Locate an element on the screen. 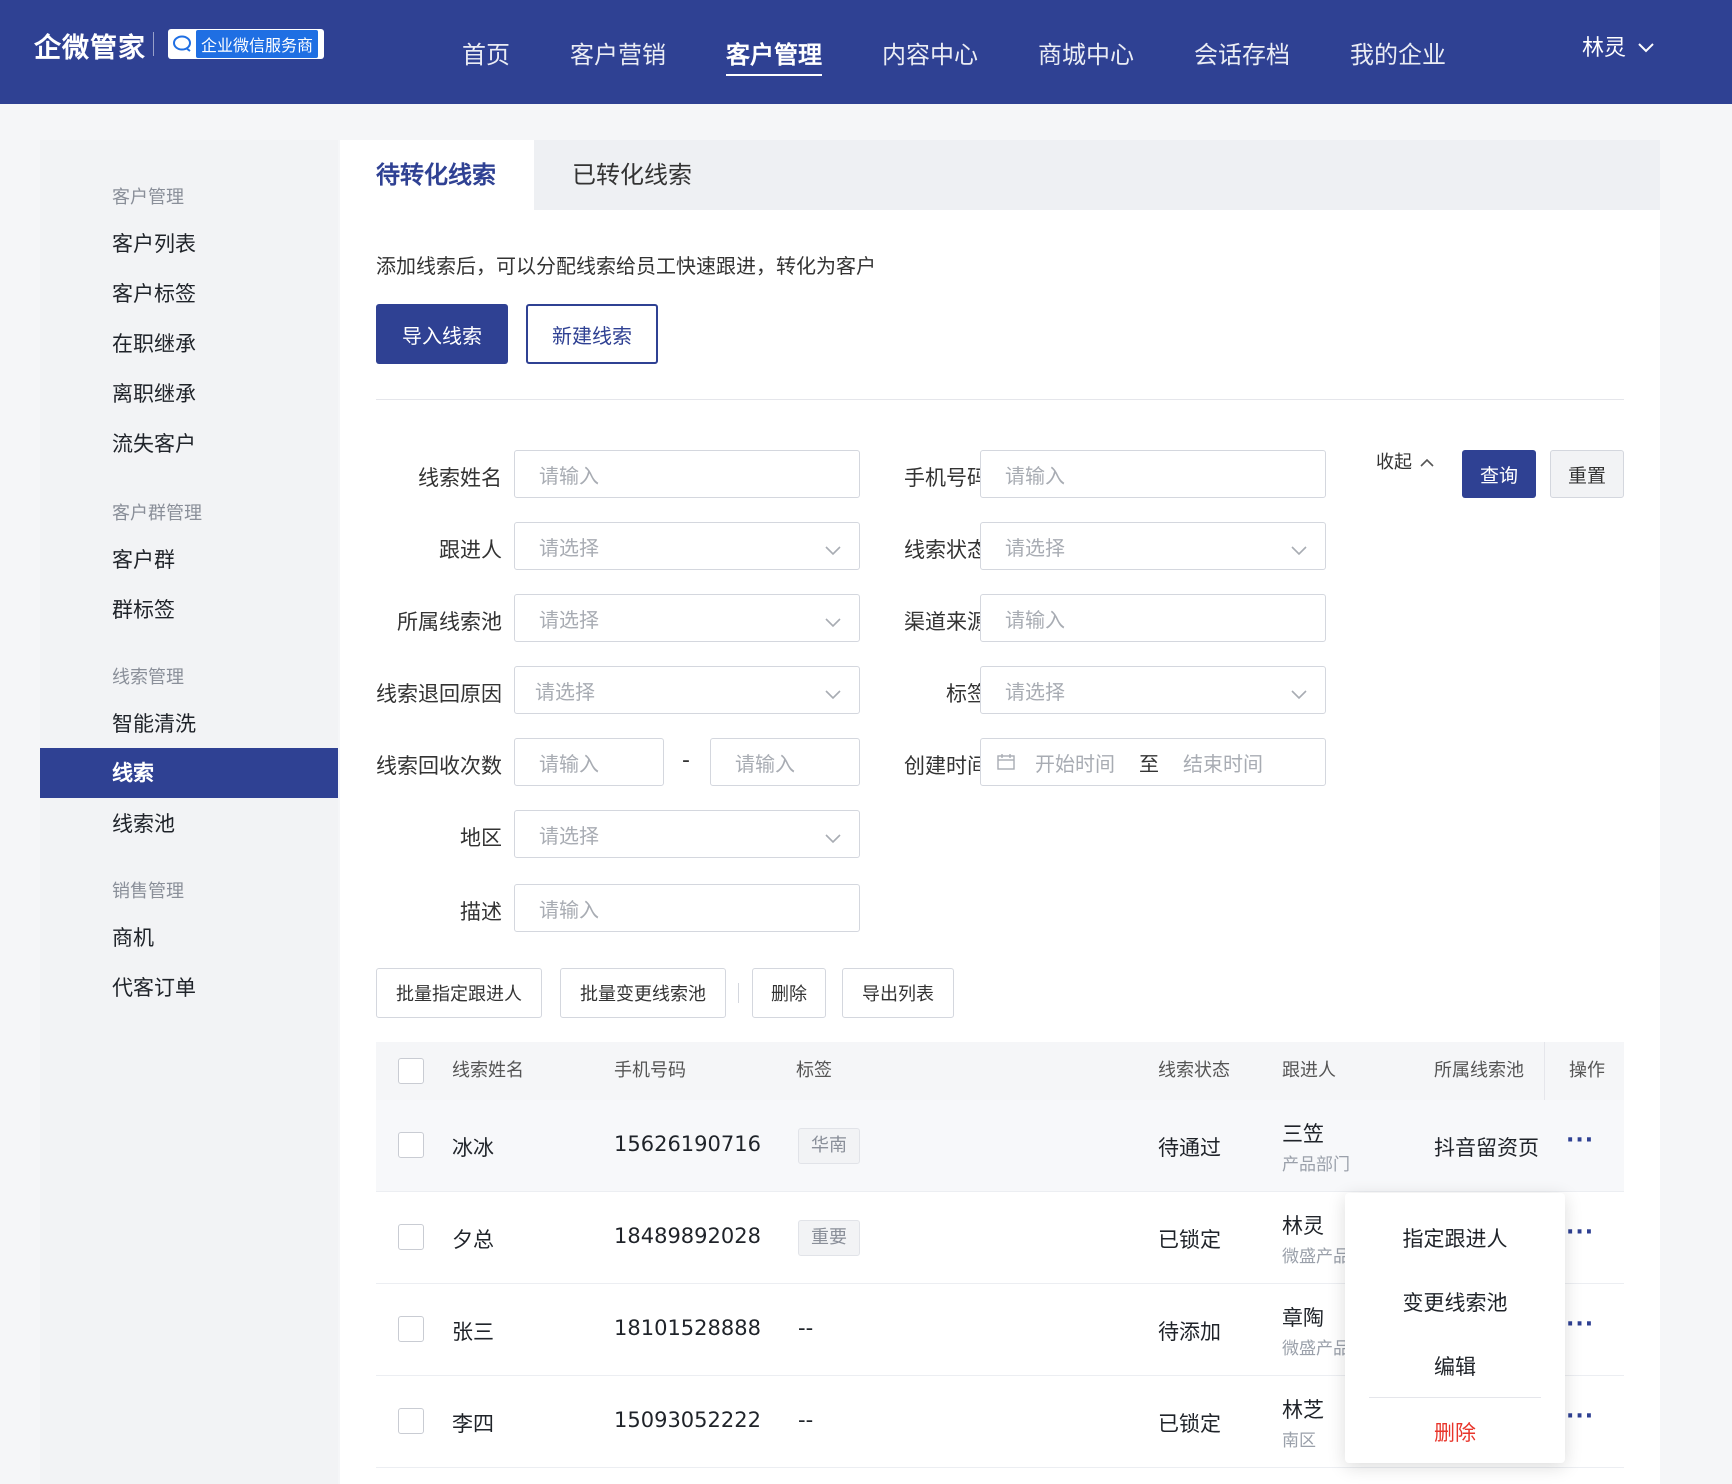 Image resolution: width=1732 pixels, height=1484 pixels. nav-chat-archive: 会话存档 is located at coordinates (1242, 52).